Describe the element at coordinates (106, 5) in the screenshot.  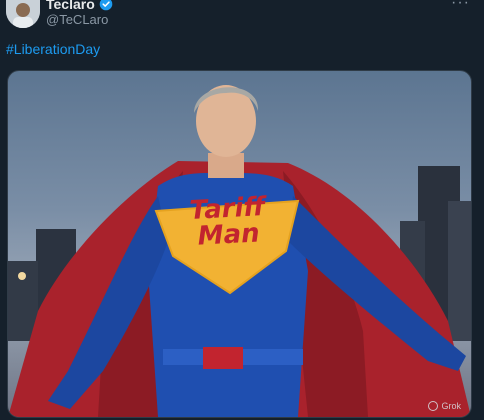
I see `verified-badge-icon` at that location.